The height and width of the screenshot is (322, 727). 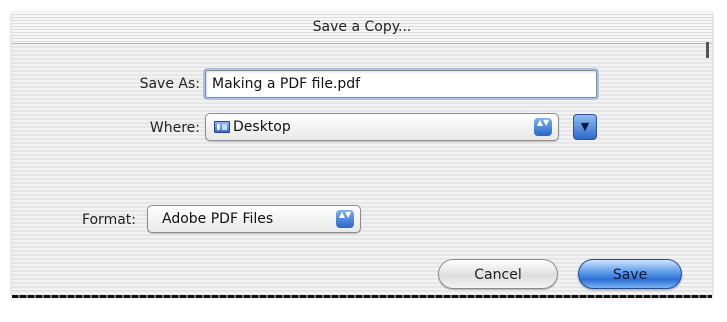 I want to click on cancel-button: Cancel, so click(x=498, y=274).